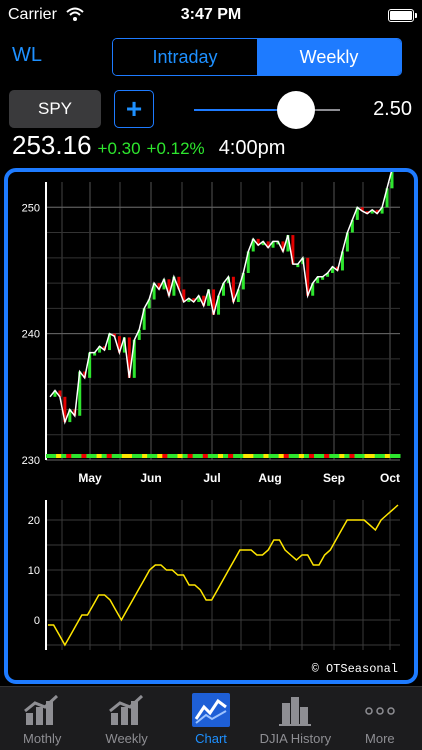  Describe the element at coordinates (211, 14) in the screenshot. I see `status-time: 3:47 PM` at that location.